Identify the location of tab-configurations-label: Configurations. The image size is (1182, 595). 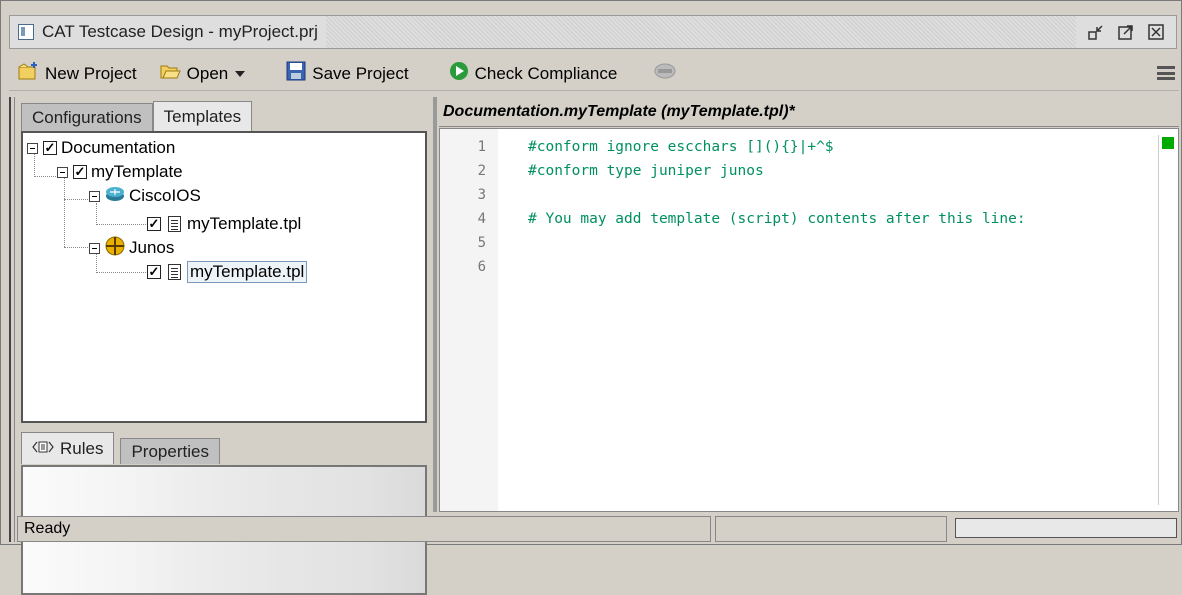
(87, 117).